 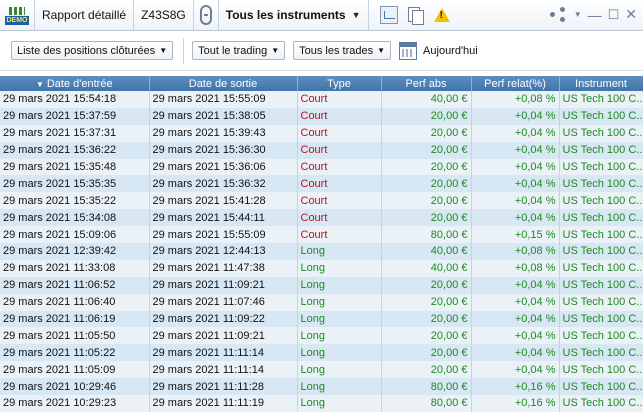 What do you see at coordinates (601, 83) in the screenshot?
I see `column-header-instrument: Instrument` at bounding box center [601, 83].